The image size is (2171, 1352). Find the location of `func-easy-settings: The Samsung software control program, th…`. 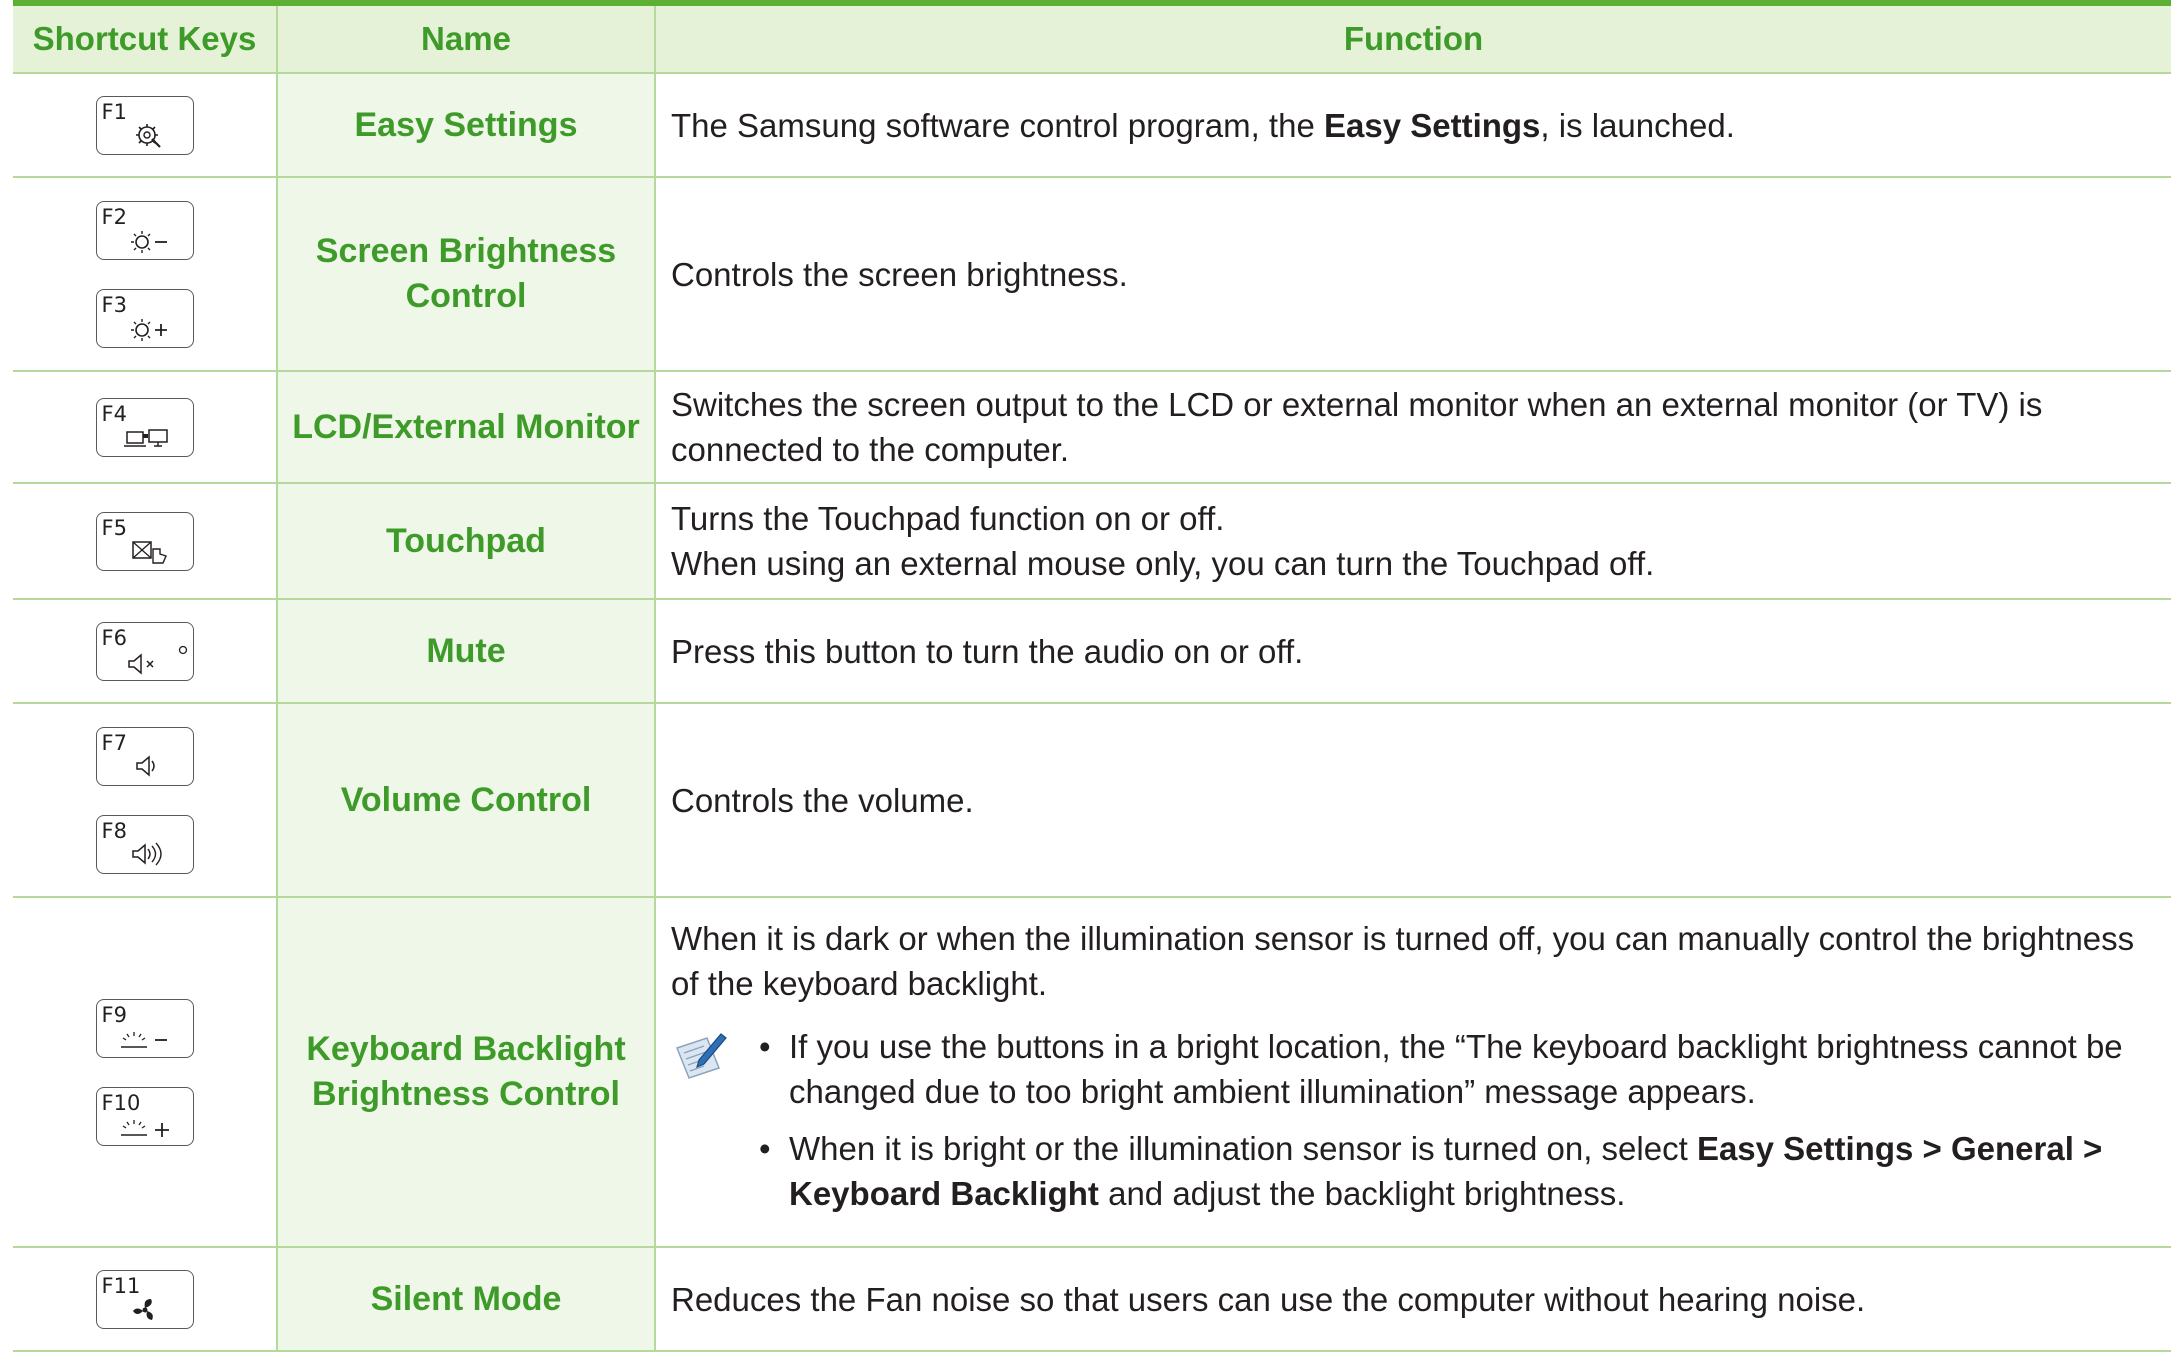

func-easy-settings: The Samsung software control program, th… is located at coordinates (1412, 125).